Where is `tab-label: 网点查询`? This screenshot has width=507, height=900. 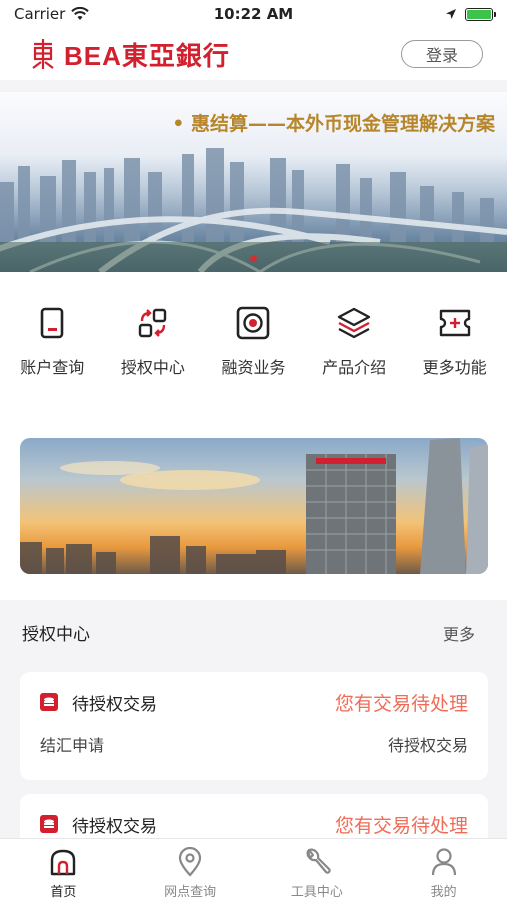
tab-label: 网点查询 is located at coordinates (190, 892).